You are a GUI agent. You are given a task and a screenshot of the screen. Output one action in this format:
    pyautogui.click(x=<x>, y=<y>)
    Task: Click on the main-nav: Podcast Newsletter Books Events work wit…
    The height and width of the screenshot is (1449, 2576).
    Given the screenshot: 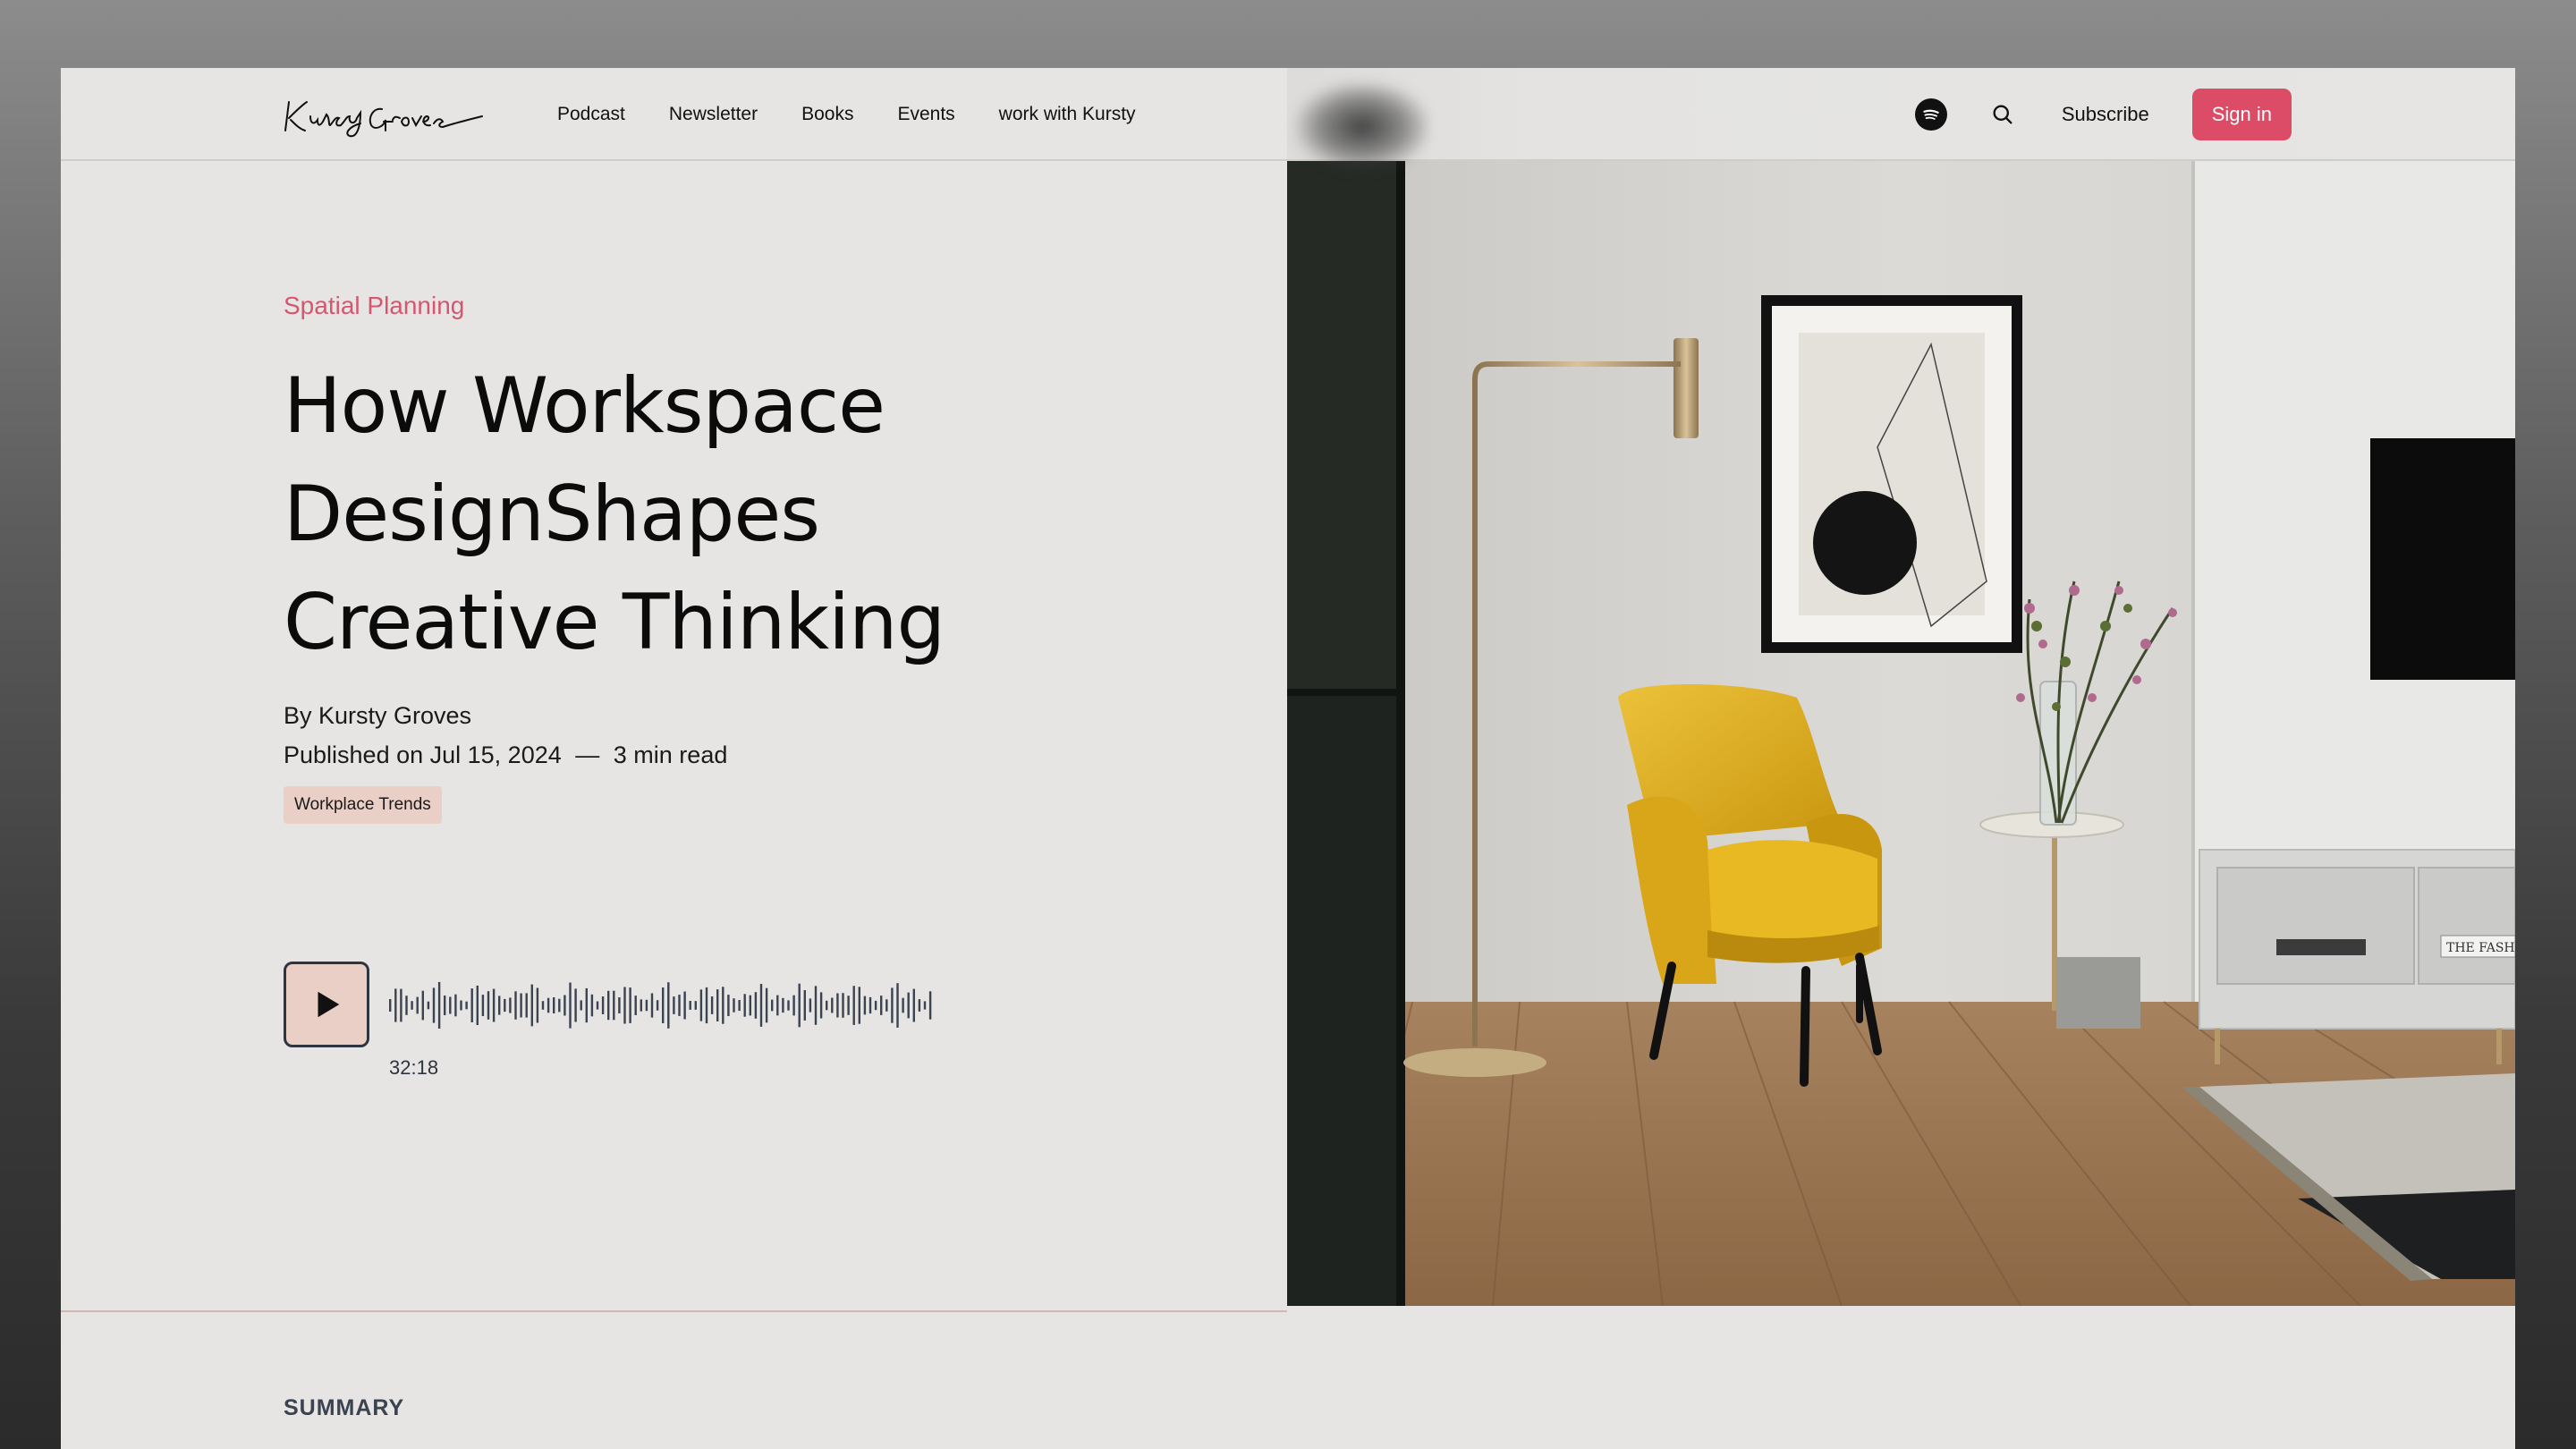 What is the action you would take?
    pyautogui.click(x=868, y=114)
    